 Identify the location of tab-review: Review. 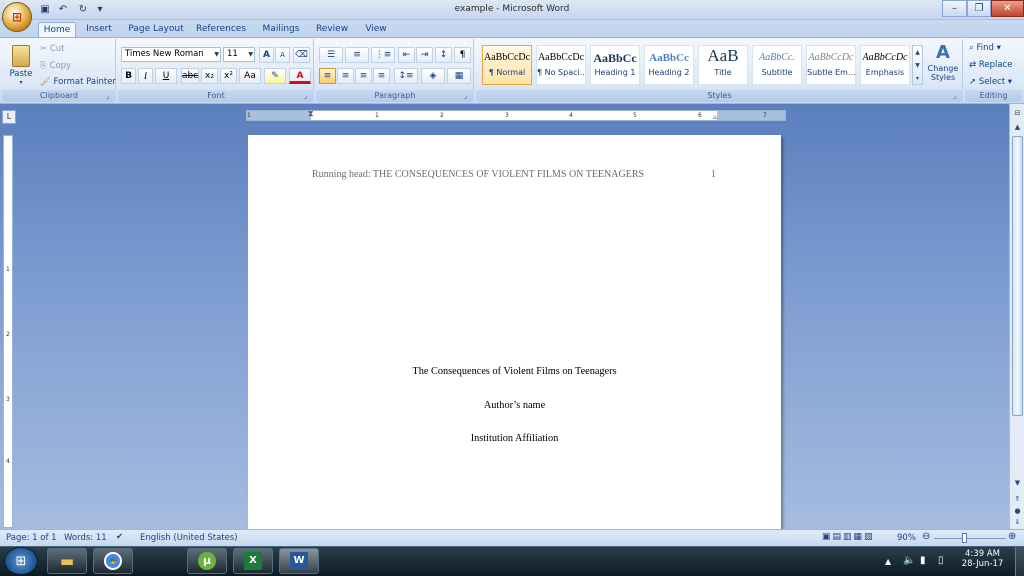
(332, 30).